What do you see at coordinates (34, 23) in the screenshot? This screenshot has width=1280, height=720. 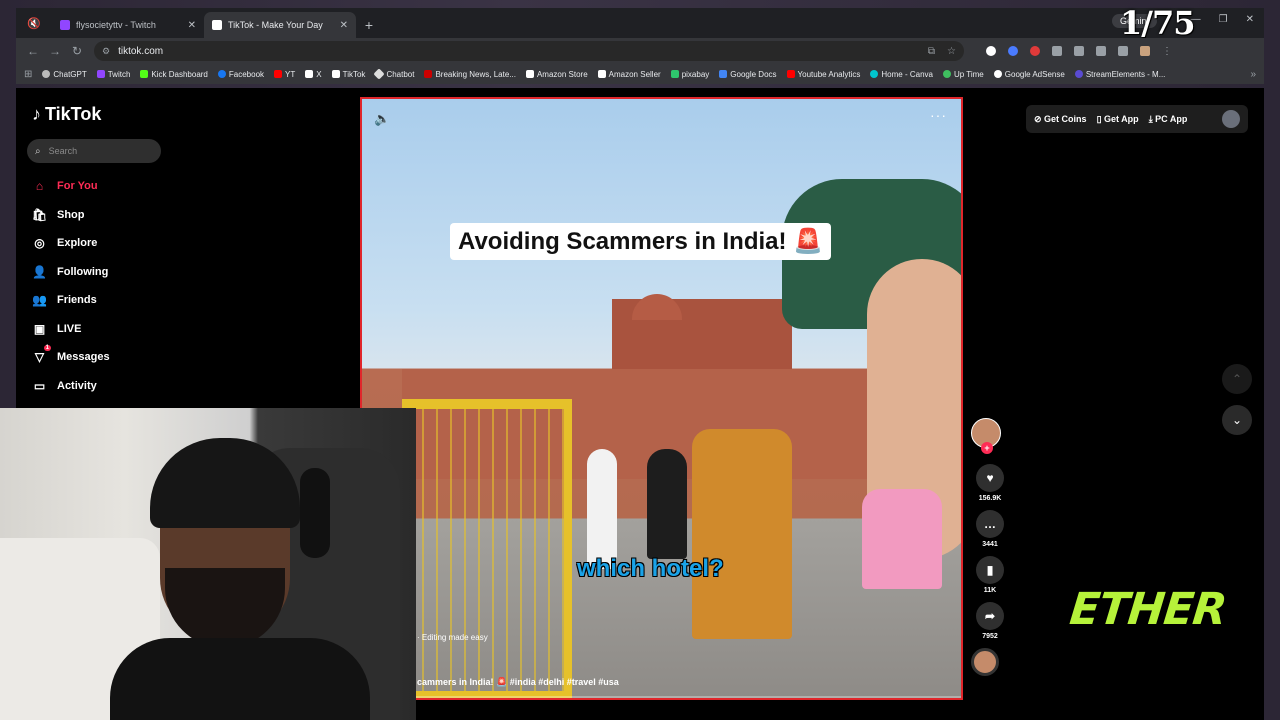 I see `muted-audio-icon: 🔇` at bounding box center [34, 23].